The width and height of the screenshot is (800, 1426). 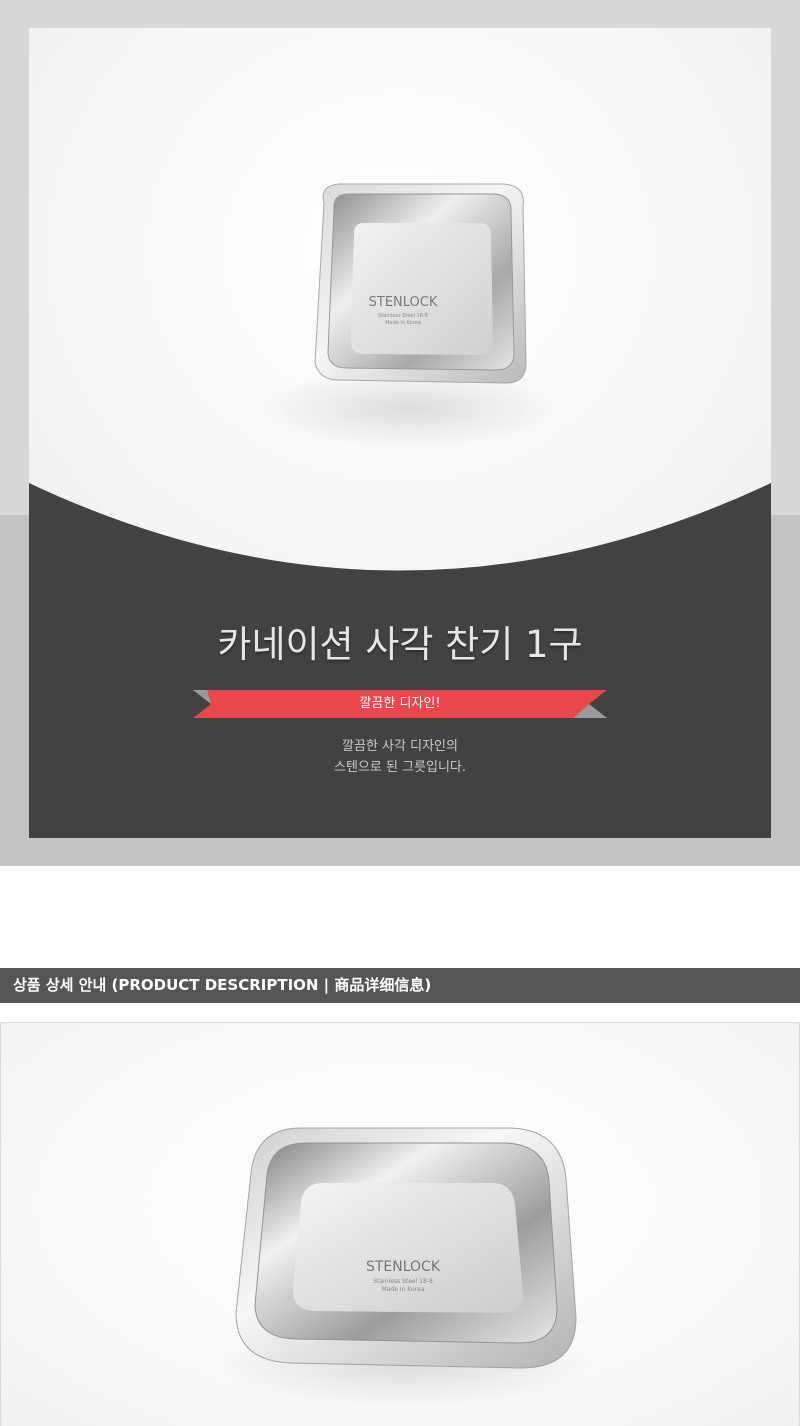 I want to click on section-header-bar: 상품 상세 안내 (PRODUCT DESCRIPTION | 商品详细信息), so click(x=400, y=985).